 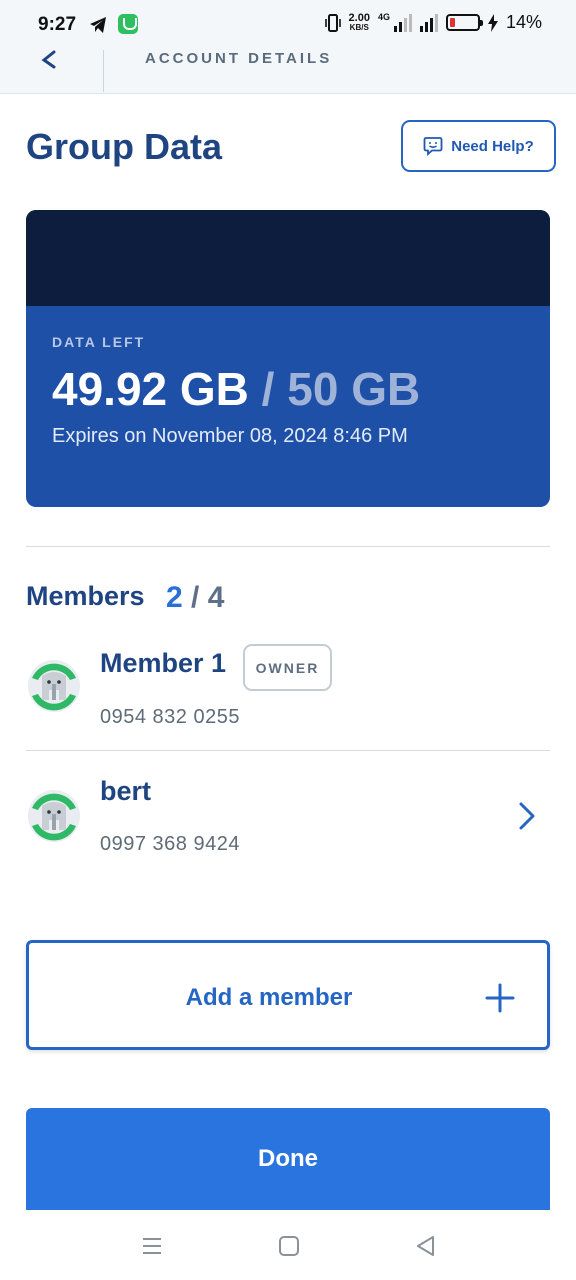 I want to click on member-phone: 0954 832 0255, so click(x=170, y=717).